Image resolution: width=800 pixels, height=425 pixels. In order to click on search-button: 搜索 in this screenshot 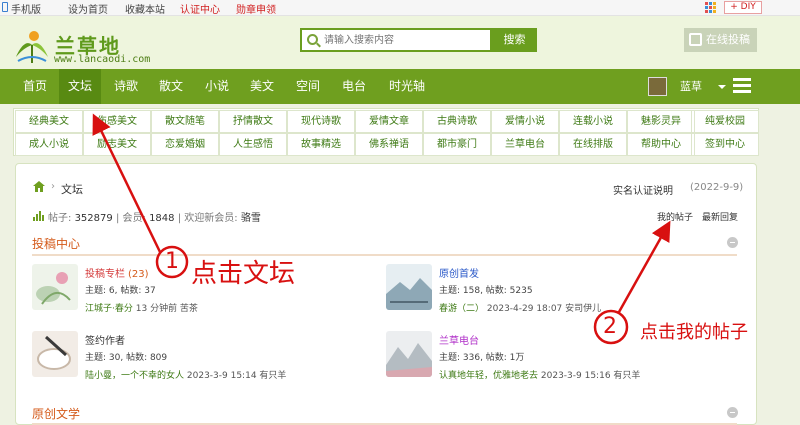, I will do `click(514, 40)`.